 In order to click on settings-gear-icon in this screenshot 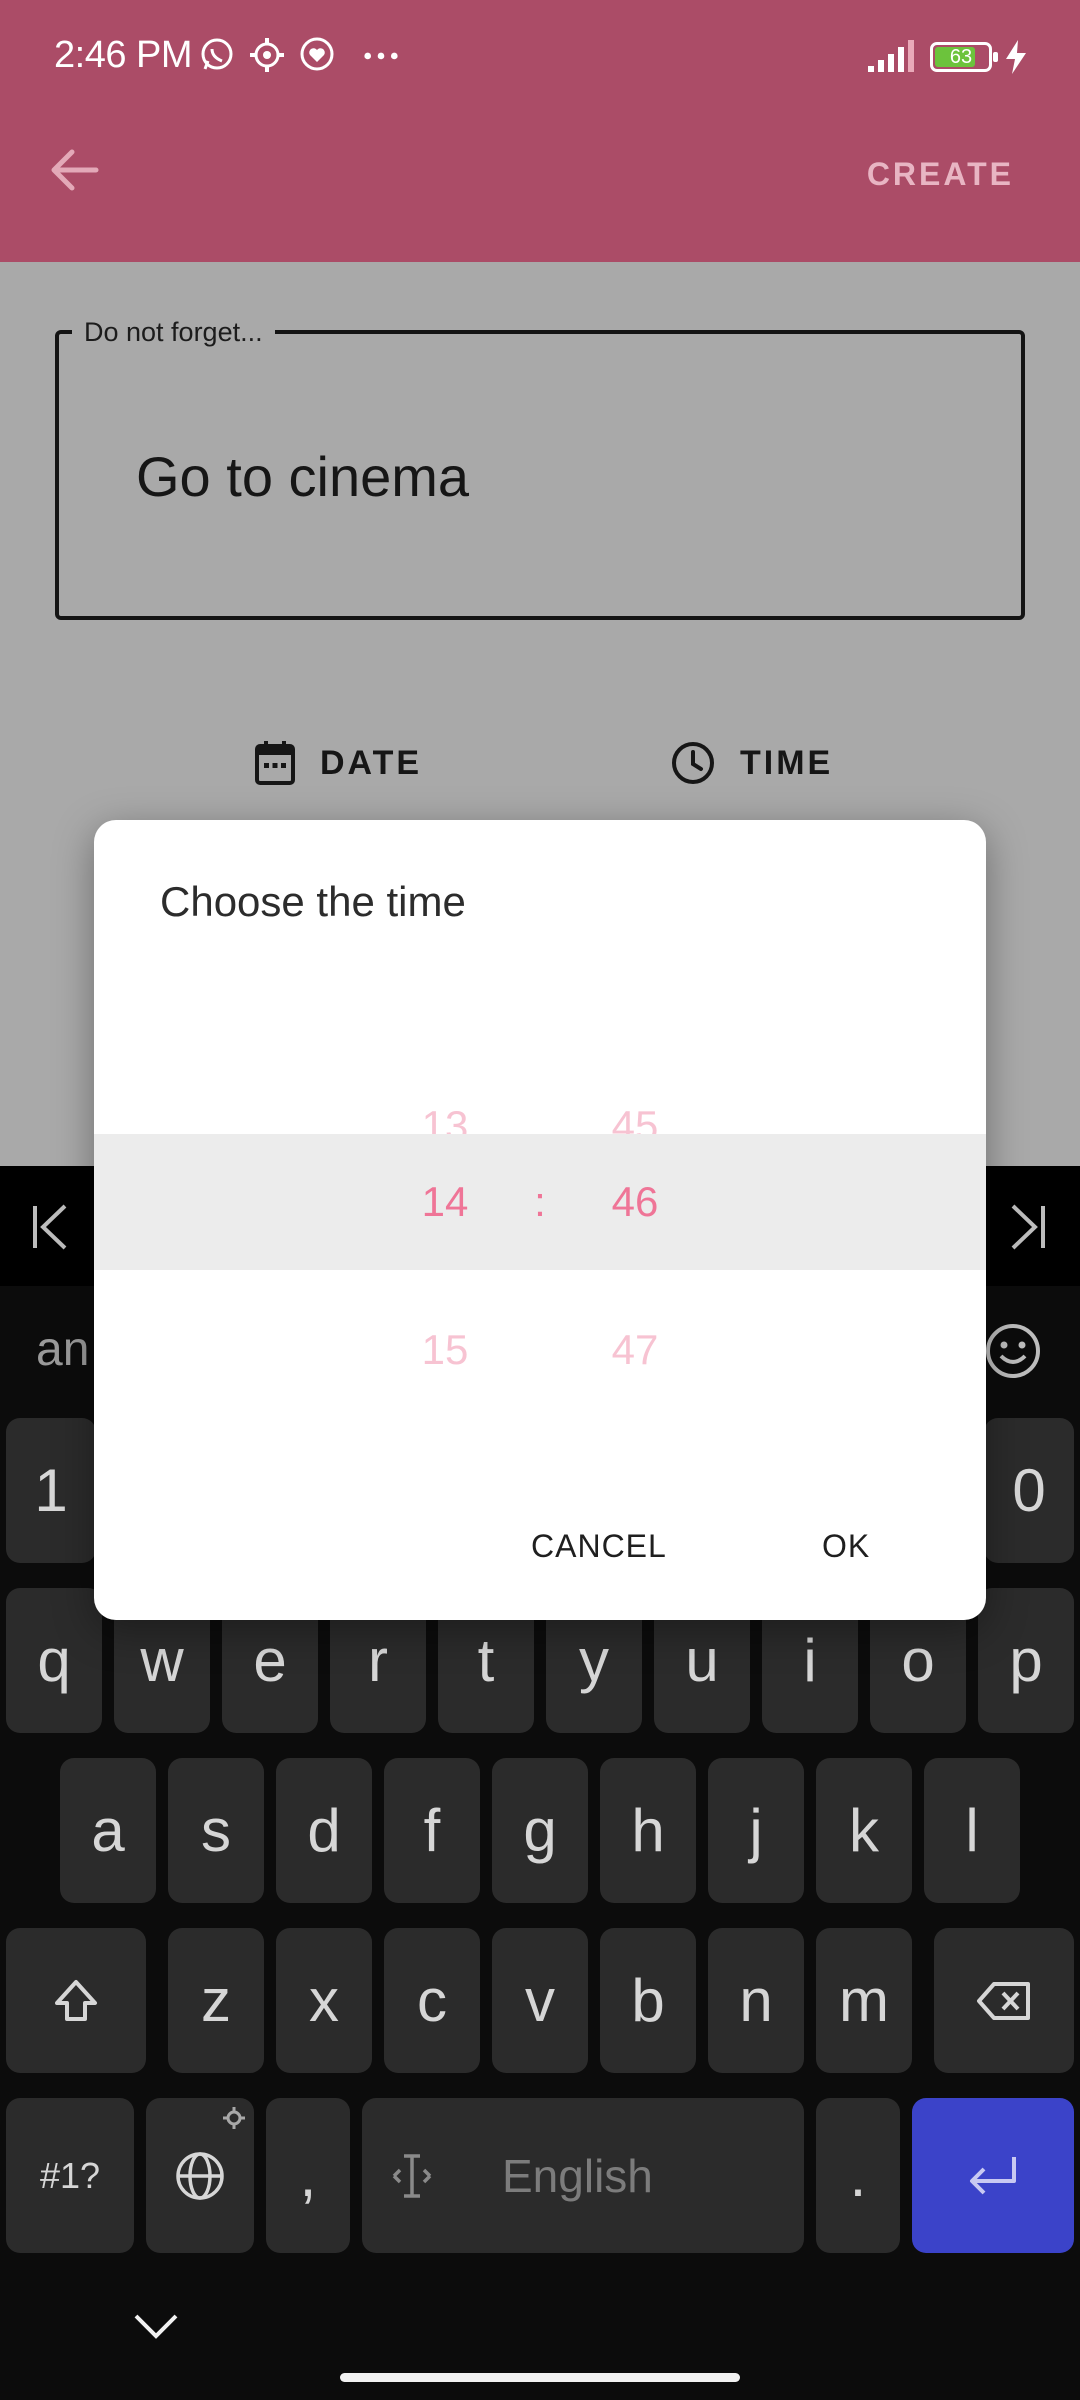, I will do `click(234, 2118)`.